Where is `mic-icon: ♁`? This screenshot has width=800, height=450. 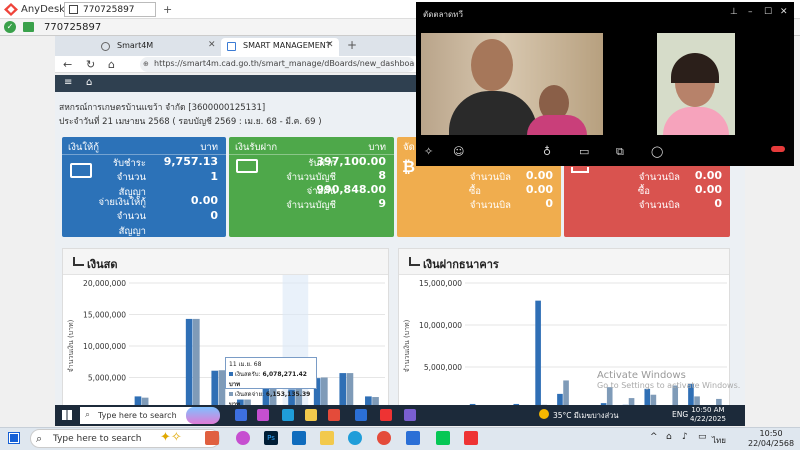 mic-icon: ♁ is located at coordinates (547, 151).